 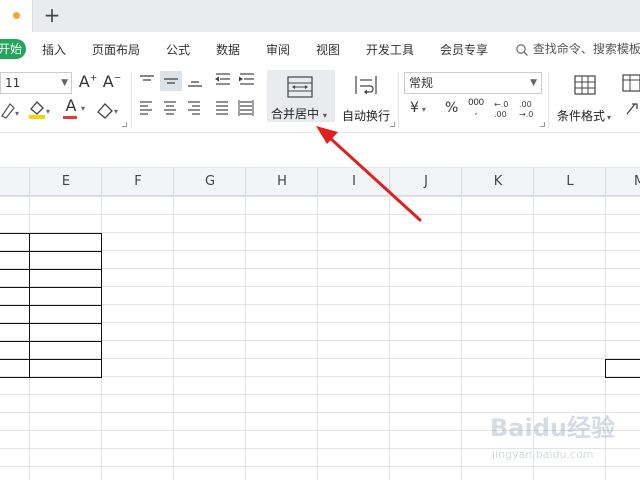 What do you see at coordinates (369, 174) in the screenshot?
I see `annotation-arrow` at bounding box center [369, 174].